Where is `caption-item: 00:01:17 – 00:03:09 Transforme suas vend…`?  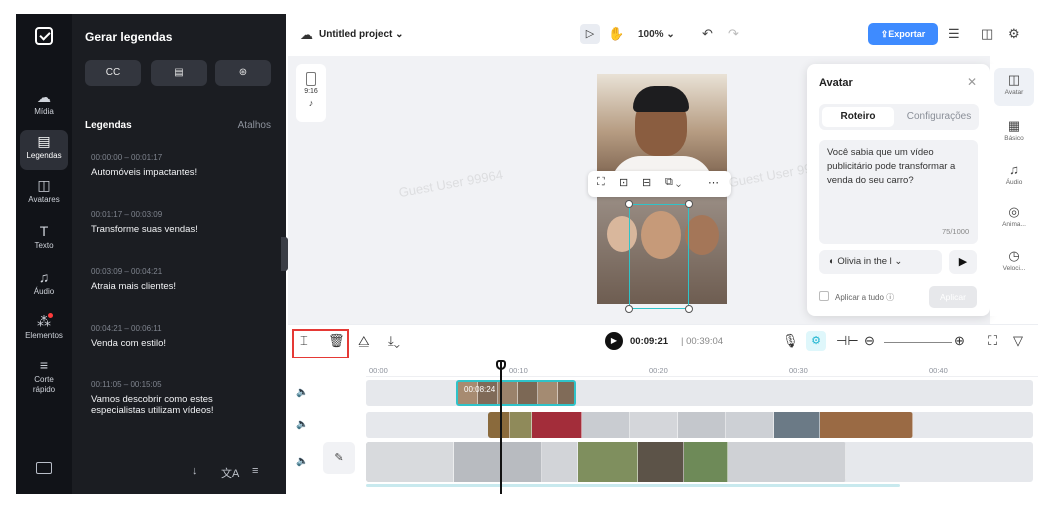 caption-item: 00:01:17 – 00:03:09 Transforme suas vend… is located at coordinates (181, 222).